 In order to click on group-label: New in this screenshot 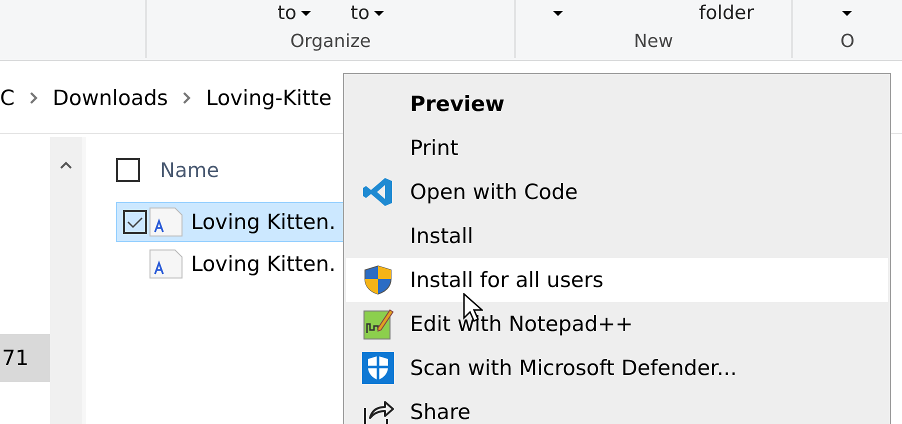, I will do `click(654, 41)`.